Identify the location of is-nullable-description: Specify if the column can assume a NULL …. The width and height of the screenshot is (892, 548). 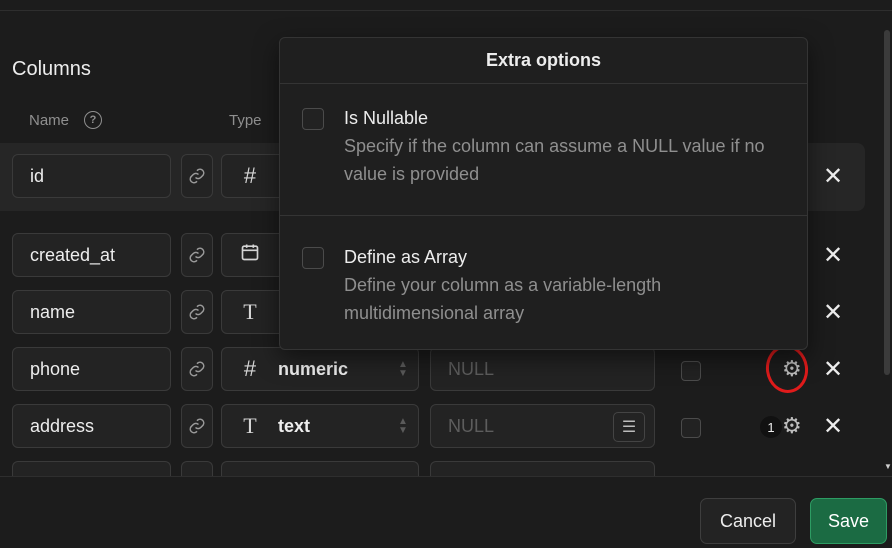
(554, 160).